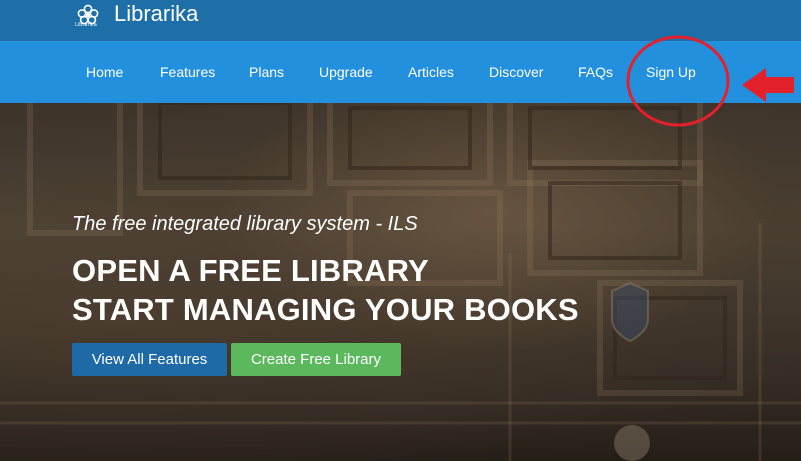 The height and width of the screenshot is (461, 801). What do you see at coordinates (156, 14) in the screenshot?
I see `brand-name: Librarika` at bounding box center [156, 14].